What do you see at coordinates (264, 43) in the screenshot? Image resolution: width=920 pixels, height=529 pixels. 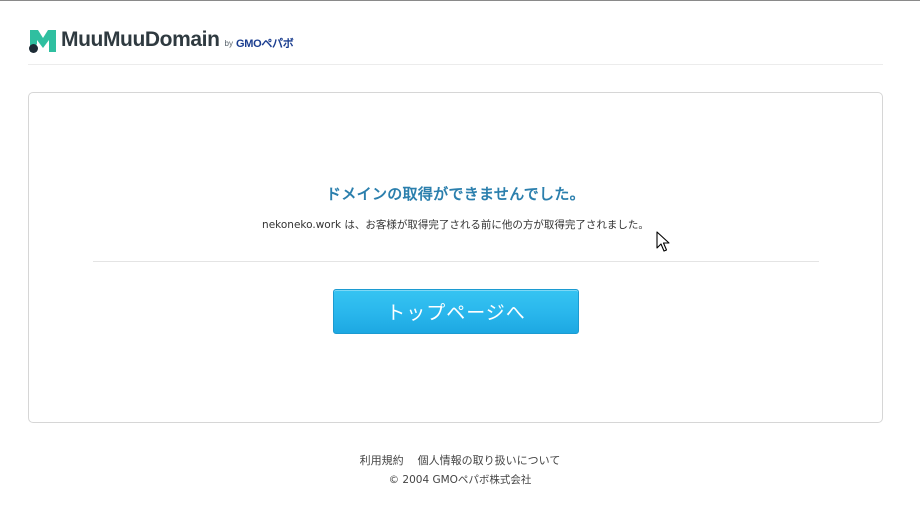 I see `gmo-pepabo-logo: GMOペパボ` at bounding box center [264, 43].